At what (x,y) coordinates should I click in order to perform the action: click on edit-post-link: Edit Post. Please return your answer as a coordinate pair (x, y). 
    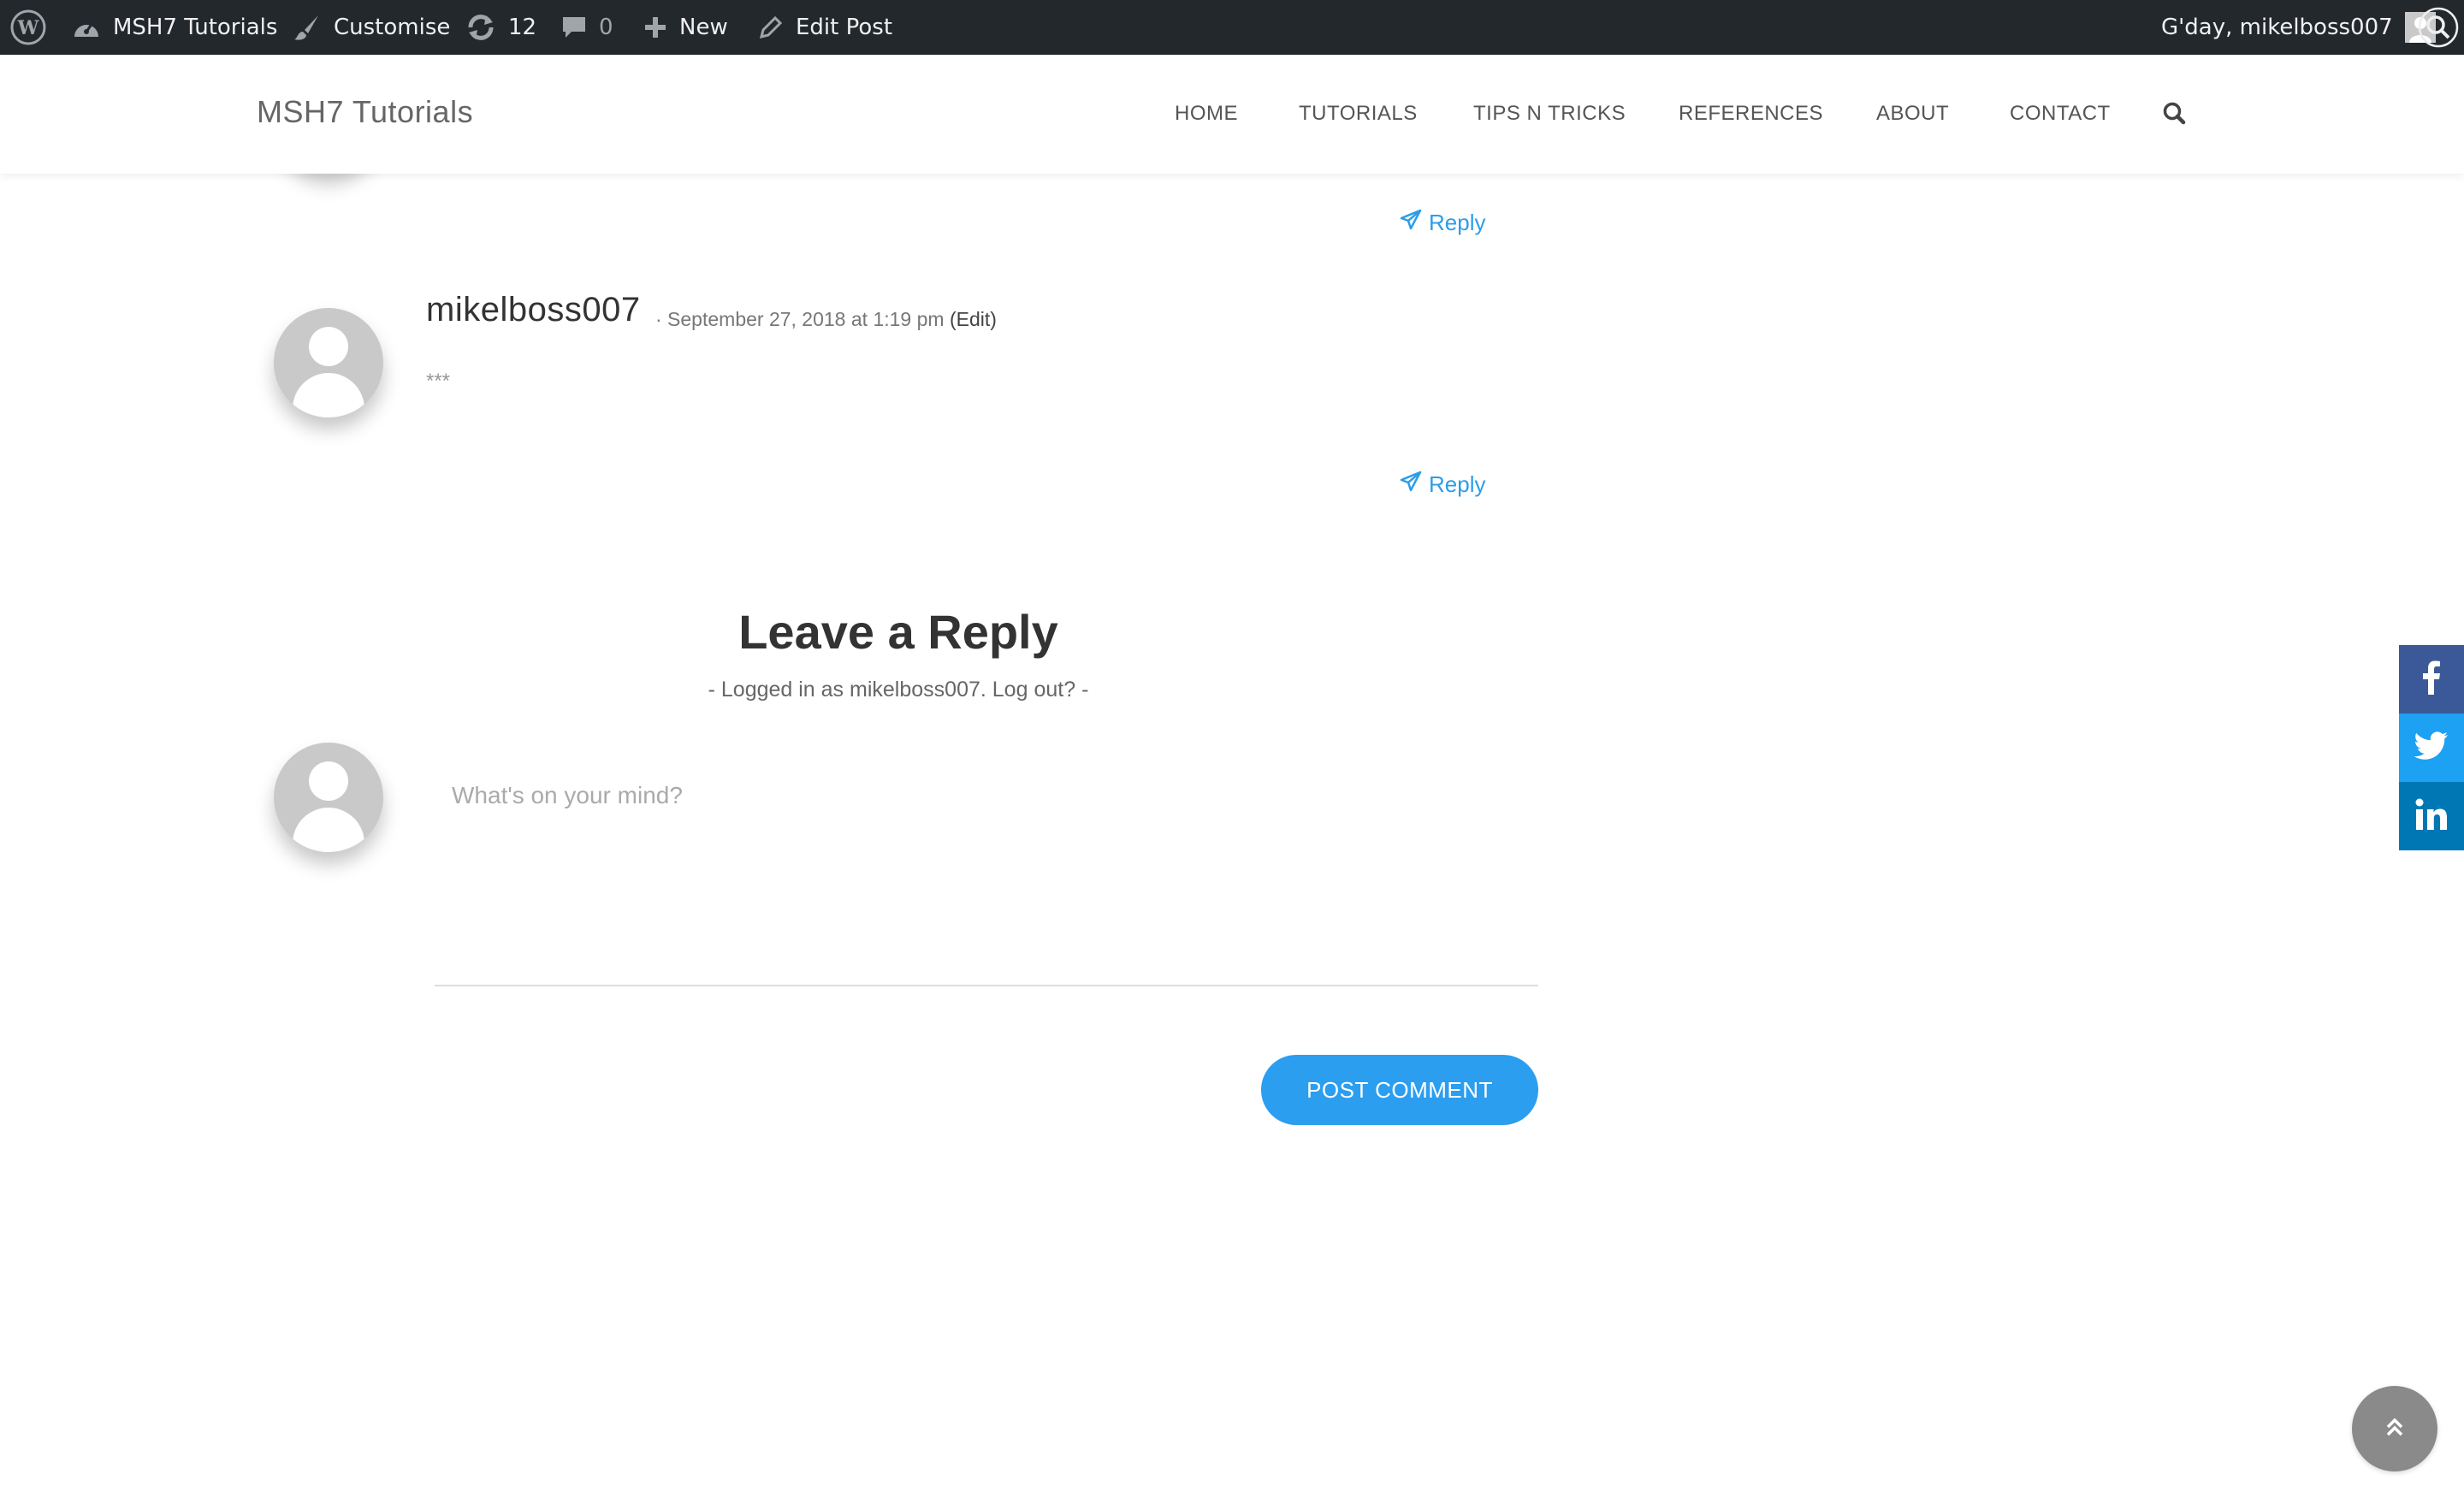
    Looking at the image, I should click on (825, 28).